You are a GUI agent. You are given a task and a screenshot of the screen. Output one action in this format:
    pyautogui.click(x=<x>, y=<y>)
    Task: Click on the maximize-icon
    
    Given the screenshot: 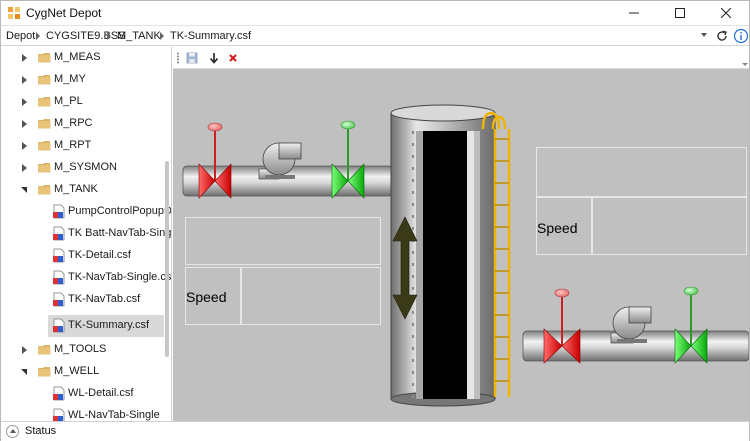 What is the action you would take?
    pyautogui.click(x=680, y=13)
    